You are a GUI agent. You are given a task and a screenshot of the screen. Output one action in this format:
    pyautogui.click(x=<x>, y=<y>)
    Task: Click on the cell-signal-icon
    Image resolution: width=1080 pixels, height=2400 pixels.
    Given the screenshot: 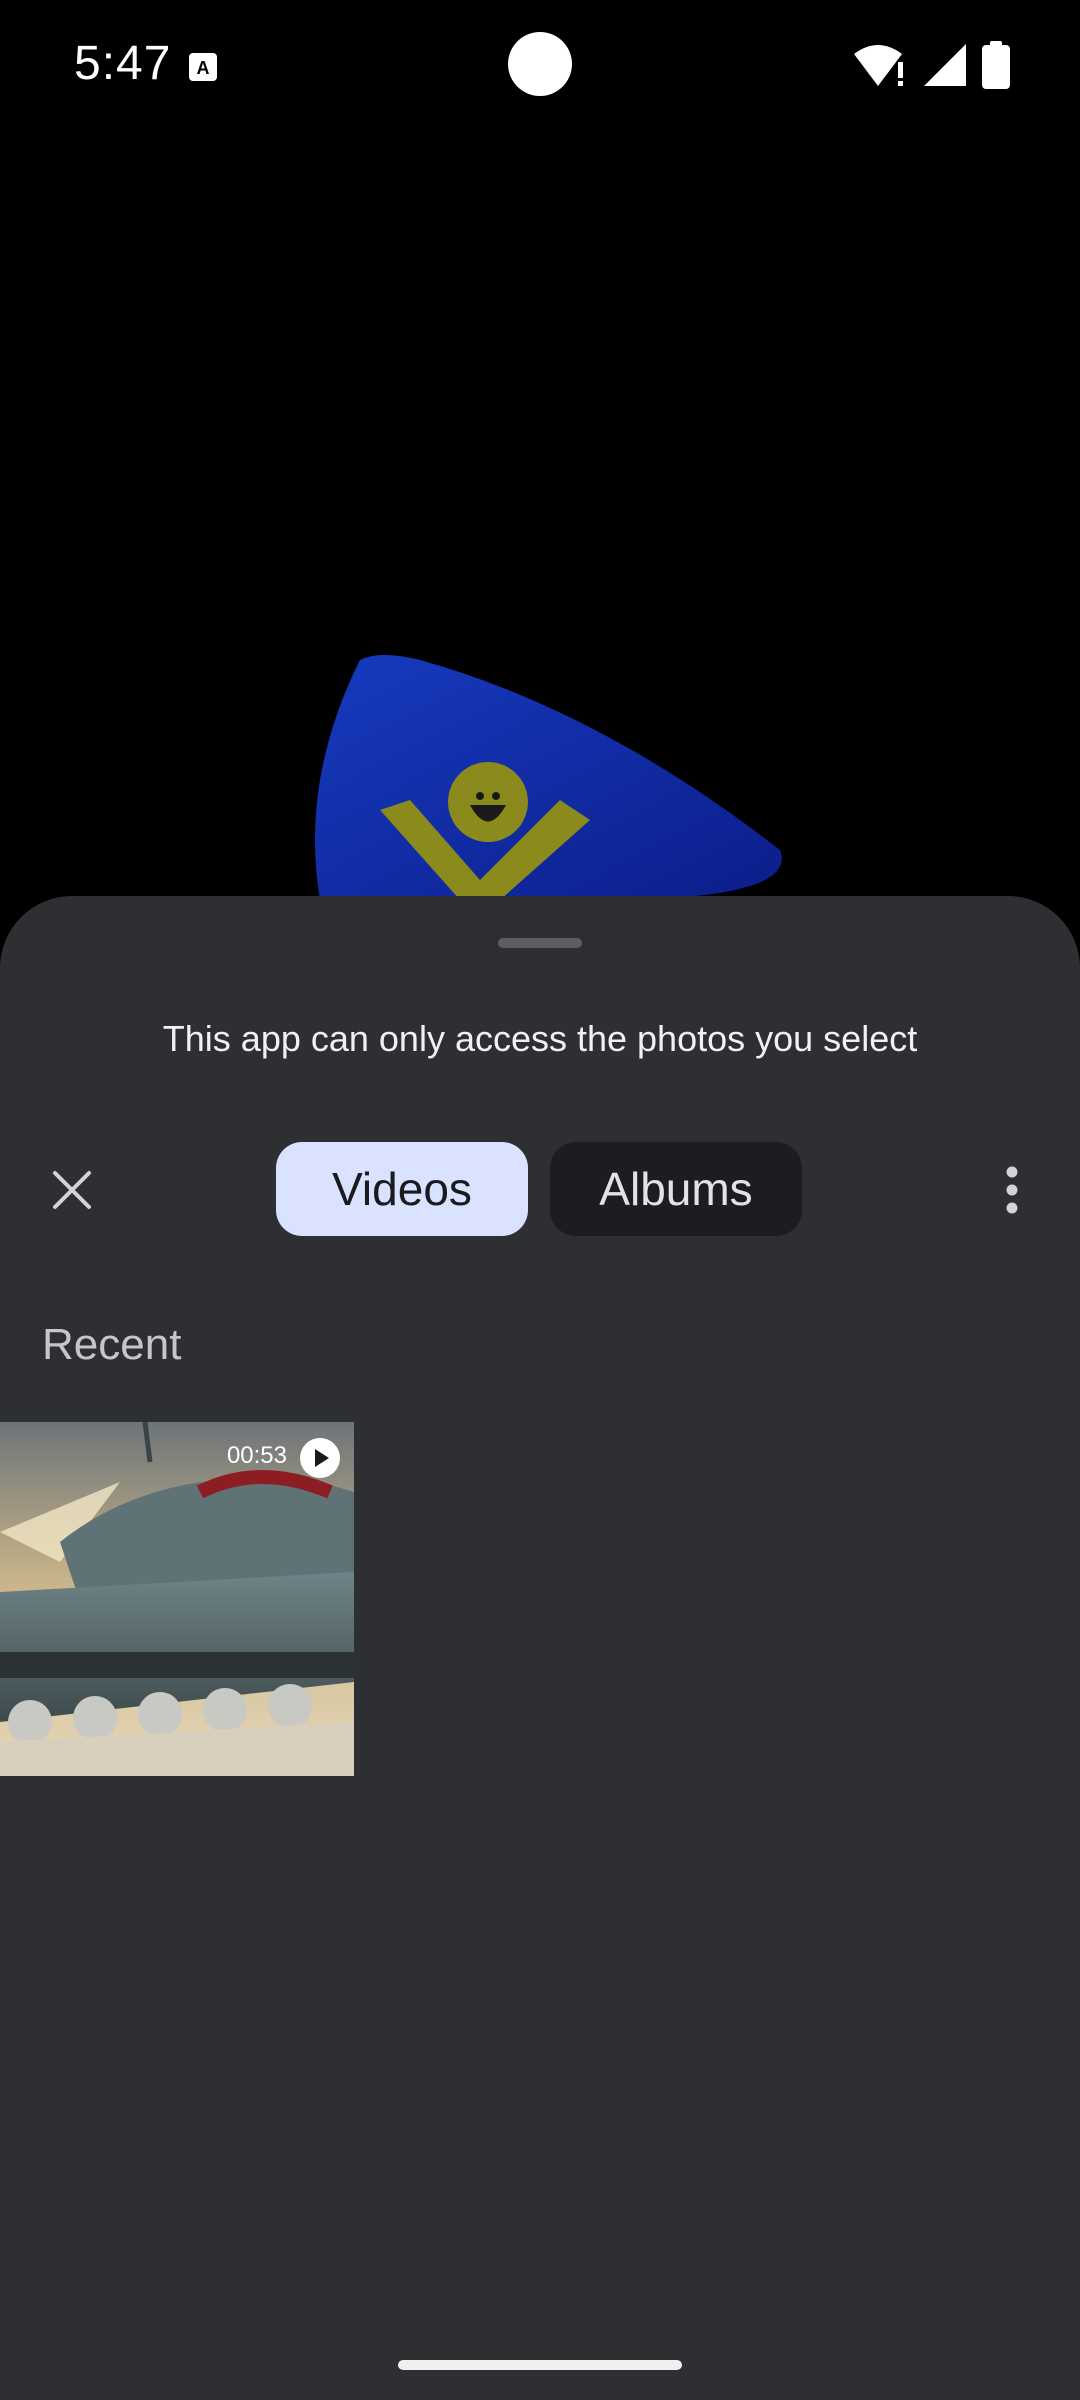 What is the action you would take?
    pyautogui.click(x=945, y=65)
    